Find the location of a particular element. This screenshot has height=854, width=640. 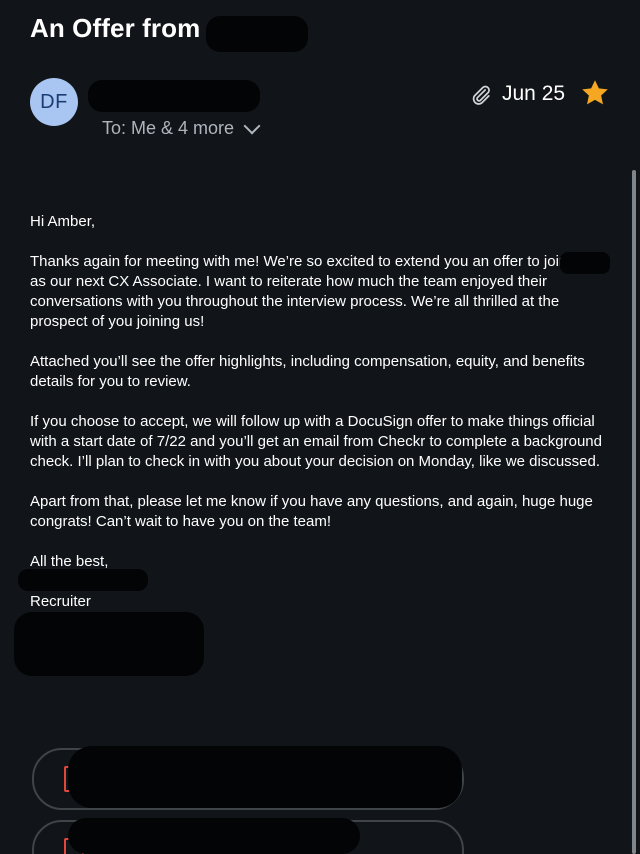

signature-title: Recruiter is located at coordinates (60, 601).